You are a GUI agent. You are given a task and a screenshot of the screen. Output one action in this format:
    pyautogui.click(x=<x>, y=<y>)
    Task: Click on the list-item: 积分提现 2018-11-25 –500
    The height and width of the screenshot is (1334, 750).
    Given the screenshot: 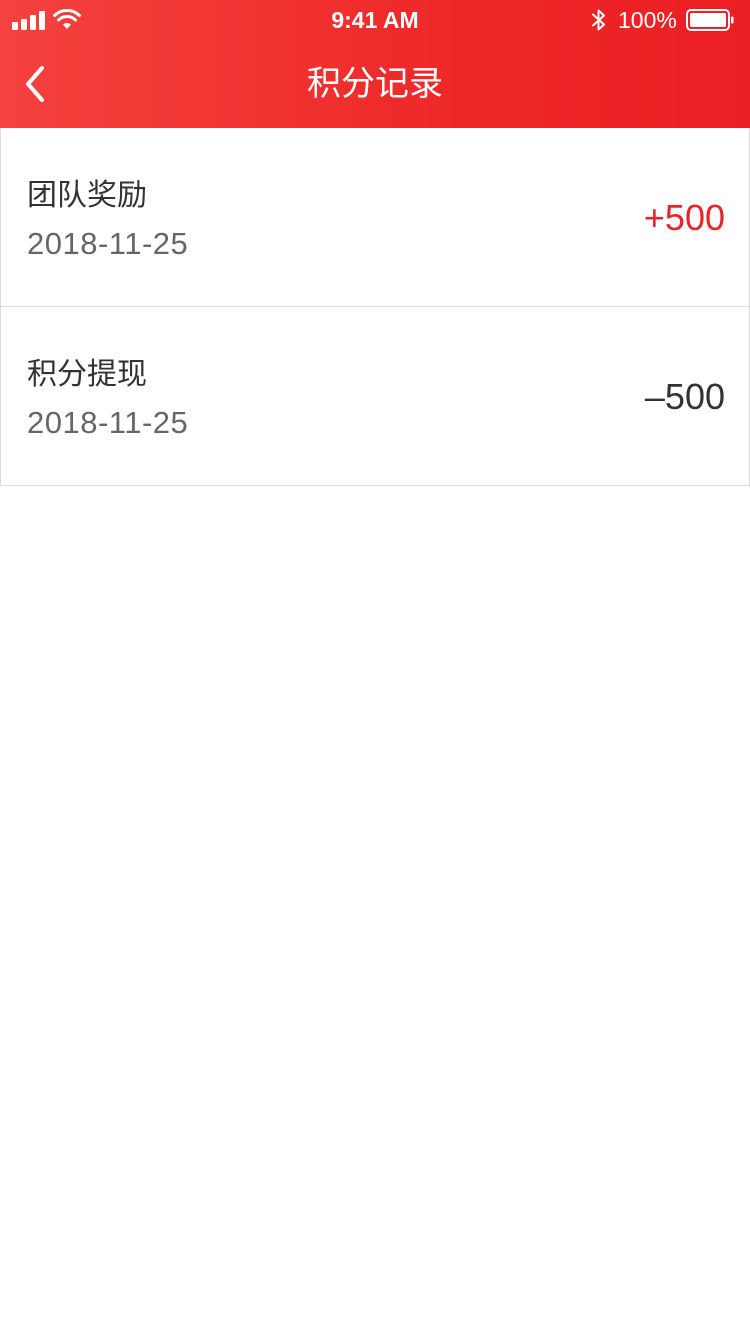 What is the action you would take?
    pyautogui.click(x=375, y=396)
    